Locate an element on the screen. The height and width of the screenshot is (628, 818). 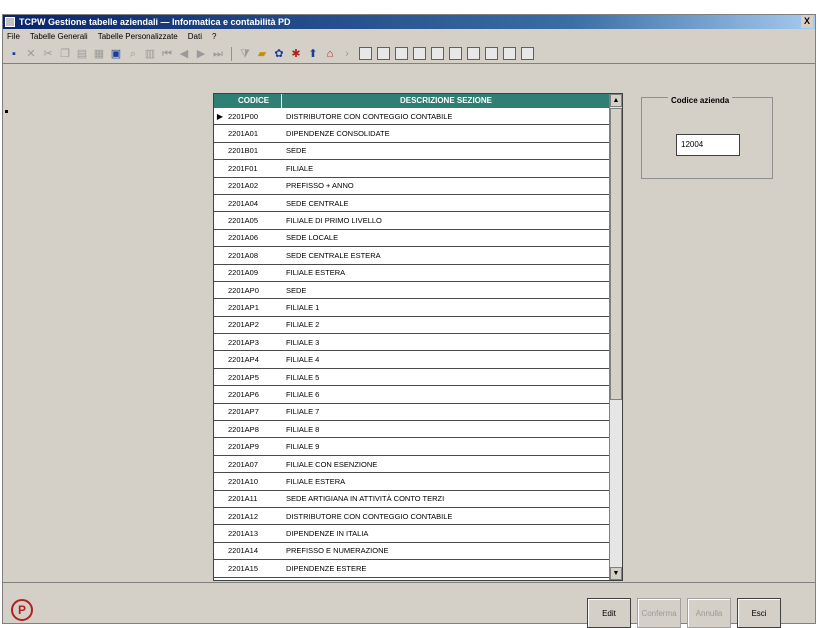
table-row: 2201AP0 SEDE is located at coordinates (412, 291).